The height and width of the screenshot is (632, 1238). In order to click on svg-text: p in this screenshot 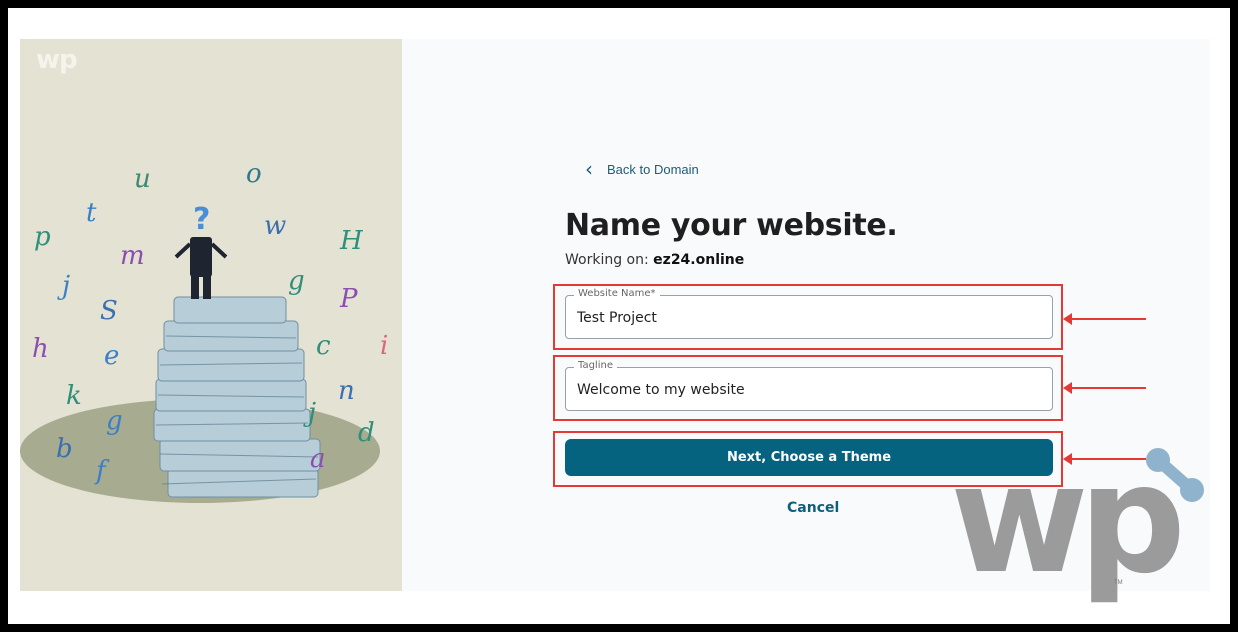, I will do `click(42, 237)`.